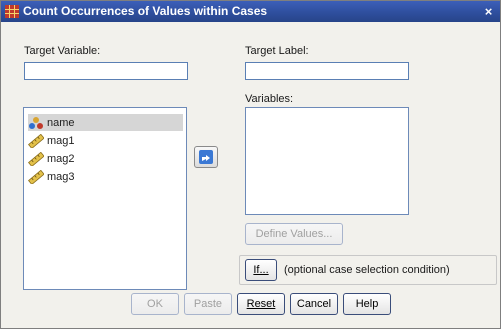 This screenshot has width=501, height=329. I want to click on target-label-label: Target Label:, so click(277, 51).